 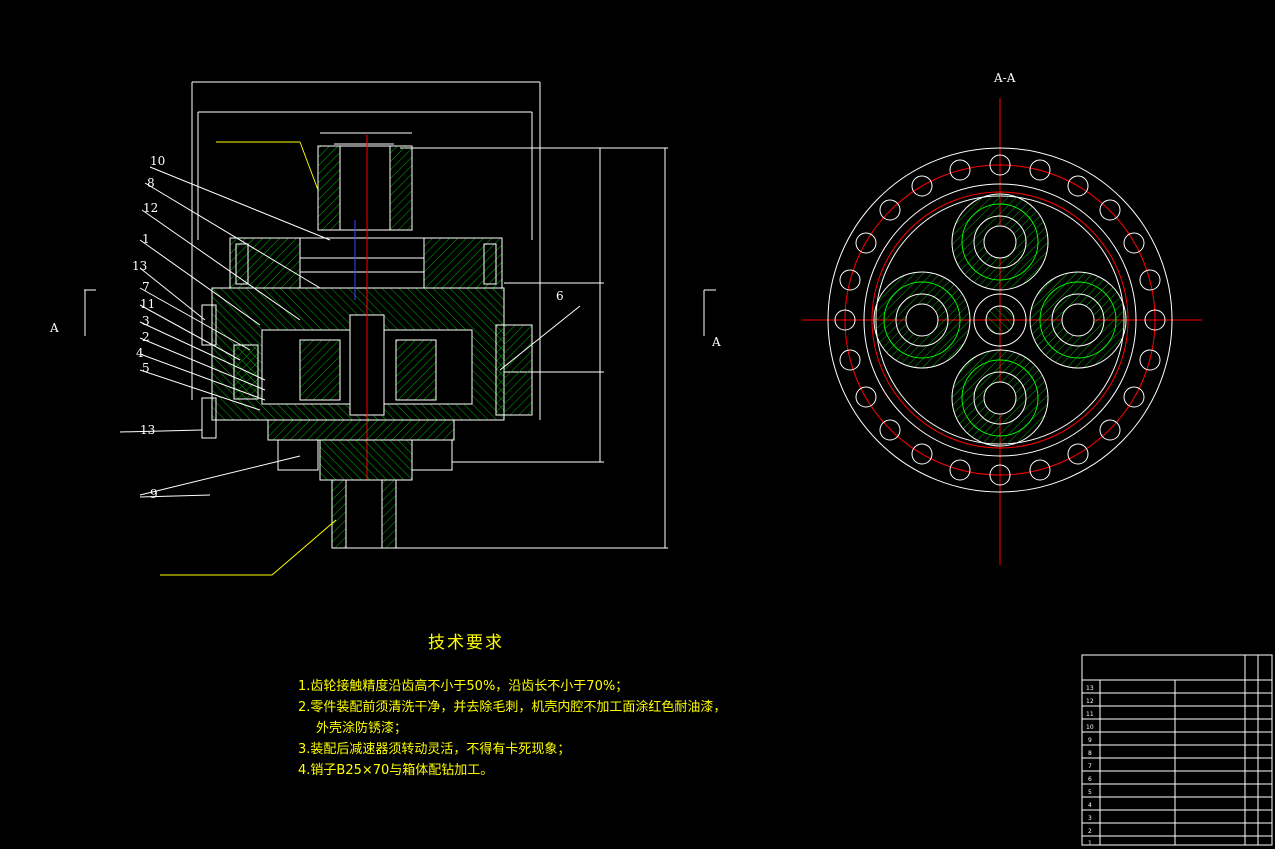 I want to click on tech-item: 1.齿轮接触精度沿齿高不小于50%，沿齿长不小于70%；, so click(x=463, y=686).